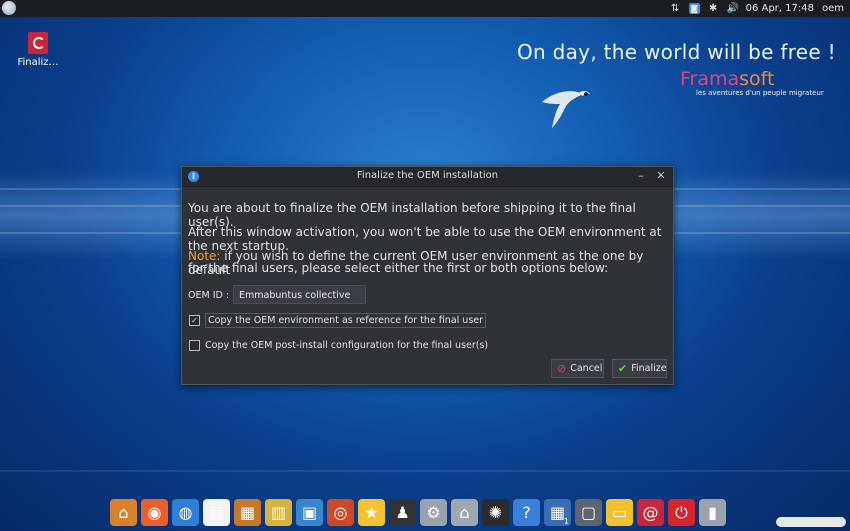 Image resolution: width=850 pixels, height=531 pixels. What do you see at coordinates (216, 512) in the screenshot?
I see `document-icon: ▤` at bounding box center [216, 512].